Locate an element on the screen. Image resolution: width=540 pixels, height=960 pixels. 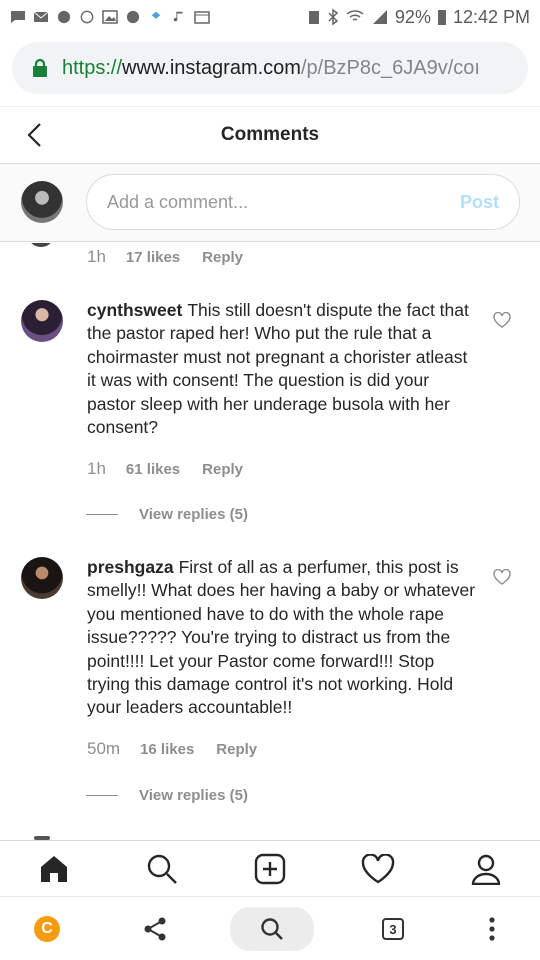
whatsapp-icon is located at coordinates (64, 17).